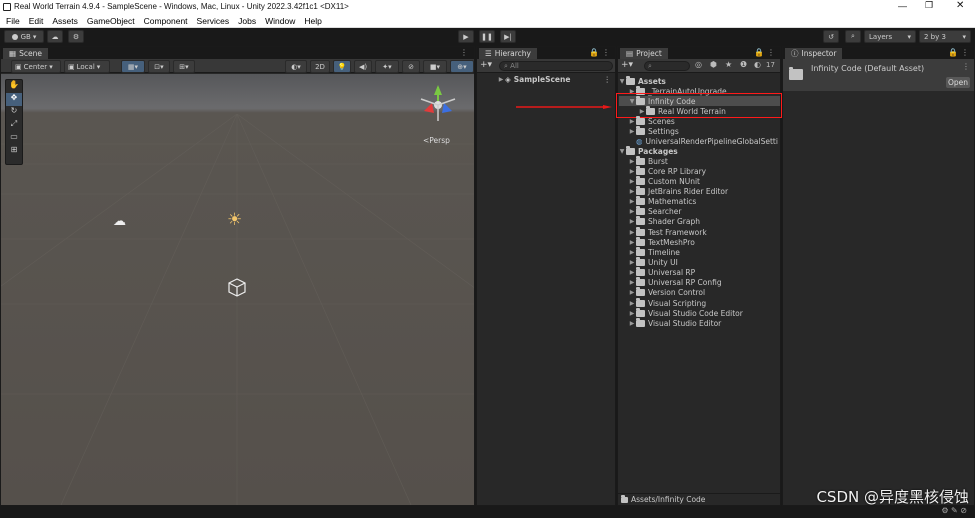  I want to click on create-button: +▾, so click(627, 65).